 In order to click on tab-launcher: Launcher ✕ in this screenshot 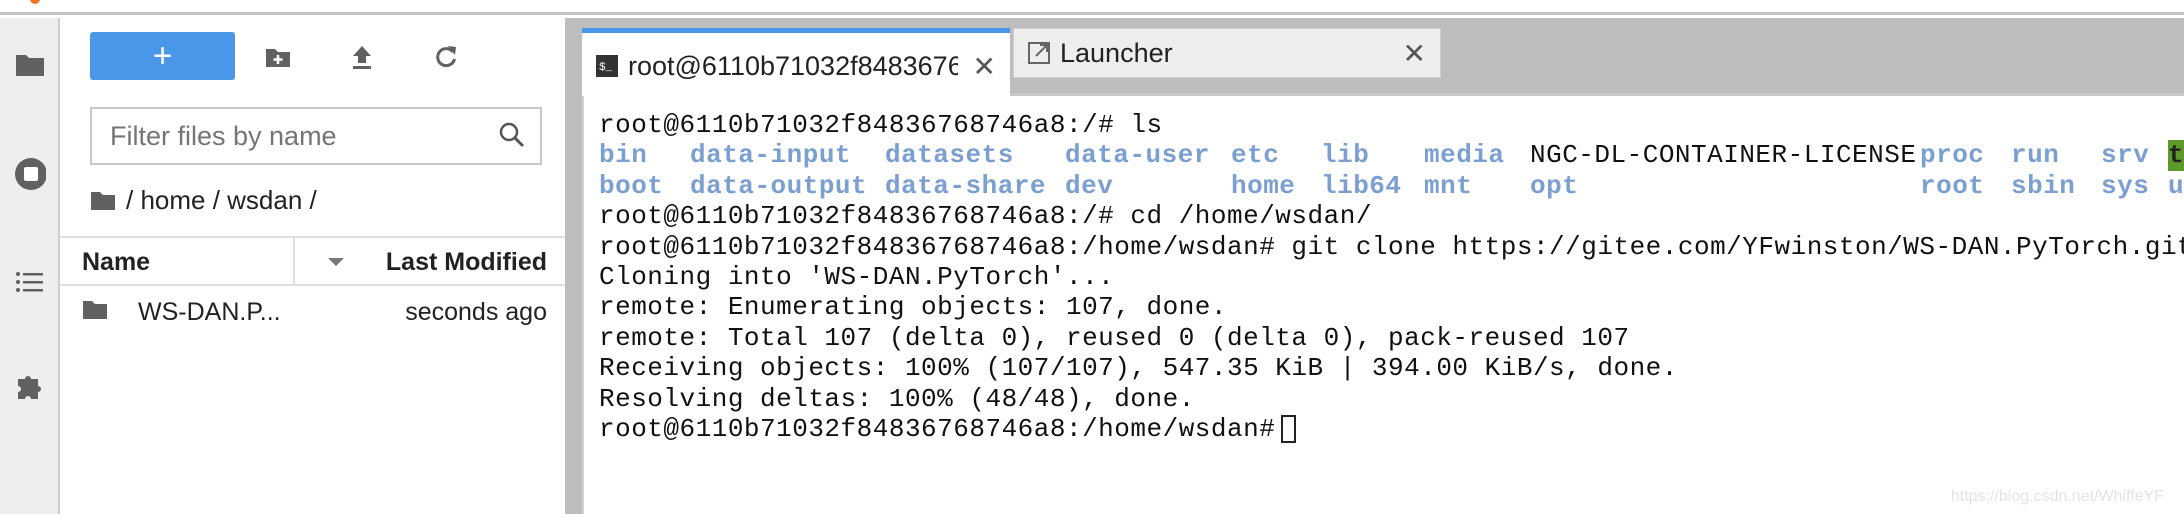, I will do `click(1227, 53)`.